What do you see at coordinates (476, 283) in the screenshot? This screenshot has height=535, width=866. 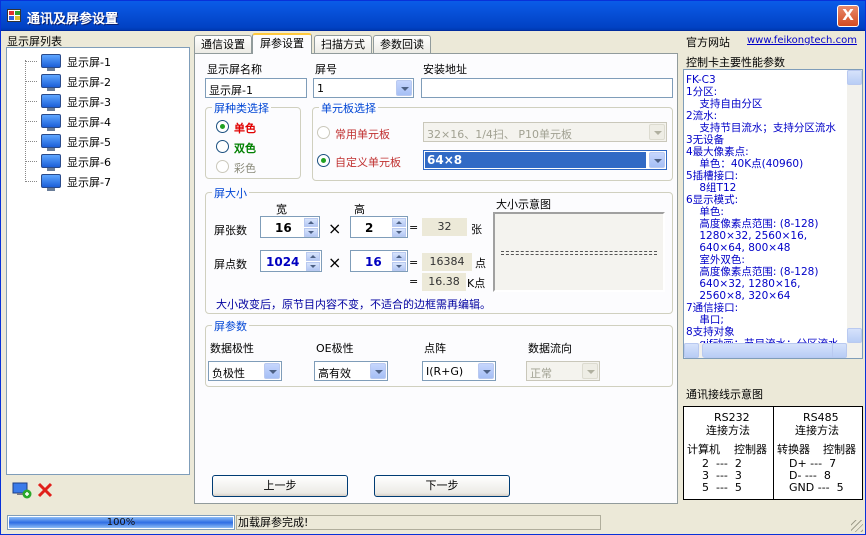 I see `dots-k-unit: K点` at bounding box center [476, 283].